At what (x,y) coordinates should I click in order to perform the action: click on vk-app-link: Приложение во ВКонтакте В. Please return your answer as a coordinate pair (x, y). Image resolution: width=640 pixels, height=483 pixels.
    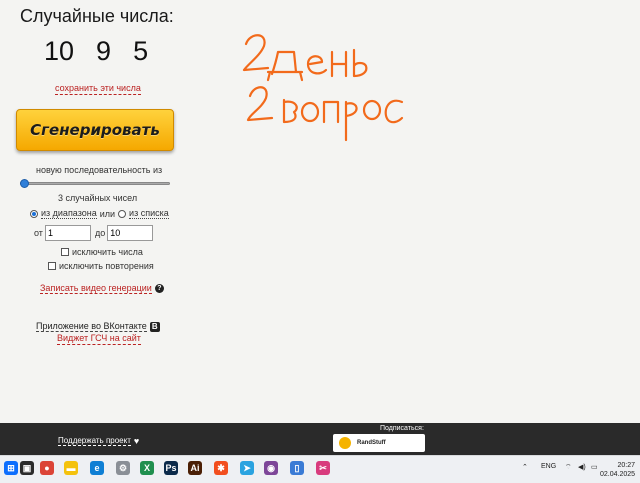
    Looking at the image, I should click on (98, 326).